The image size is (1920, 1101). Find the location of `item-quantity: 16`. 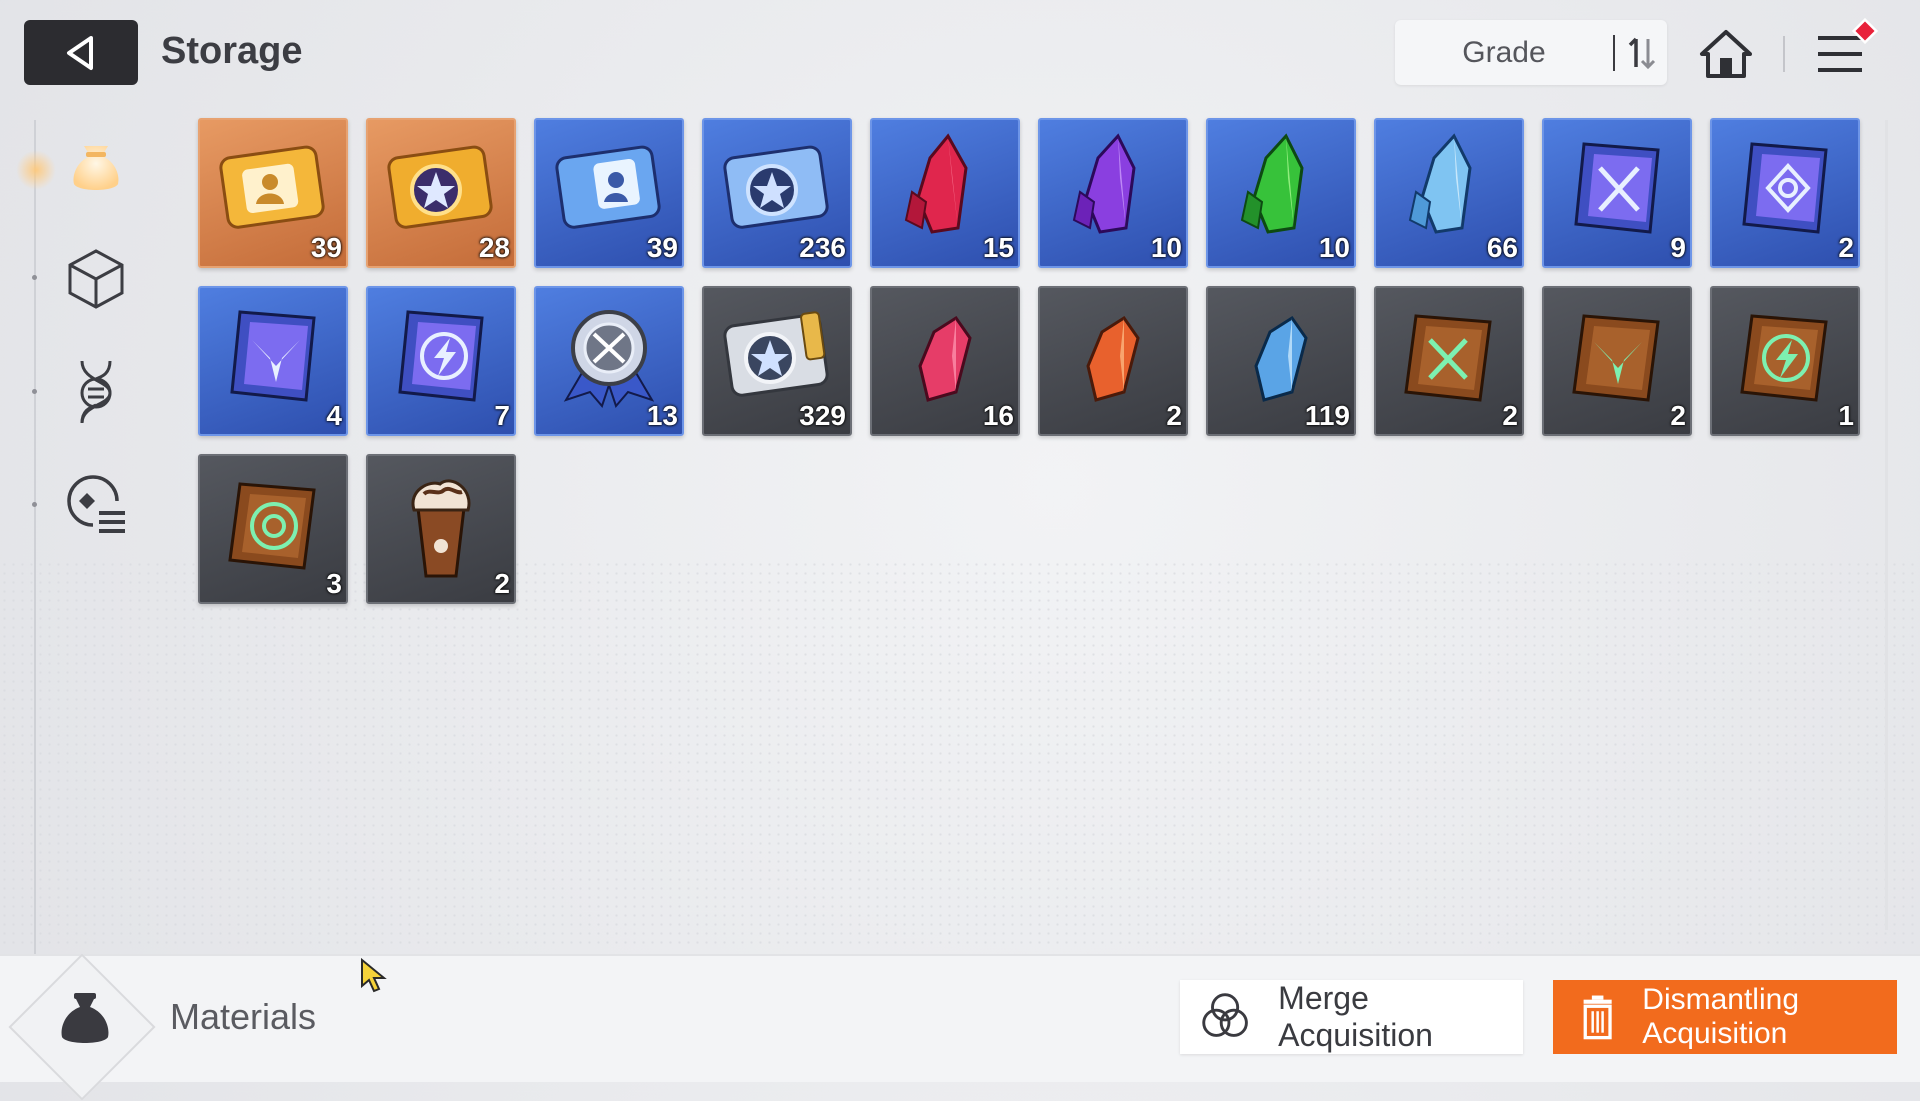

item-quantity: 16 is located at coordinates (998, 415).